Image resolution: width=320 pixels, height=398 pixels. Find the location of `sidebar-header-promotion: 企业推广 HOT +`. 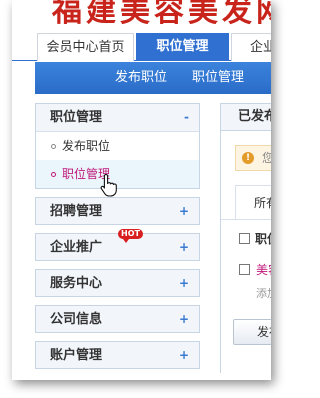

sidebar-header-promotion: 企业推广 HOT + is located at coordinates (117, 245).